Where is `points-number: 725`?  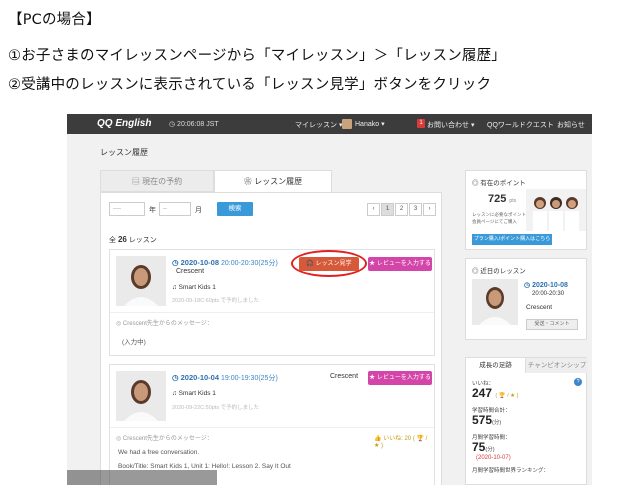
points-number: 725 is located at coordinates (497, 199).